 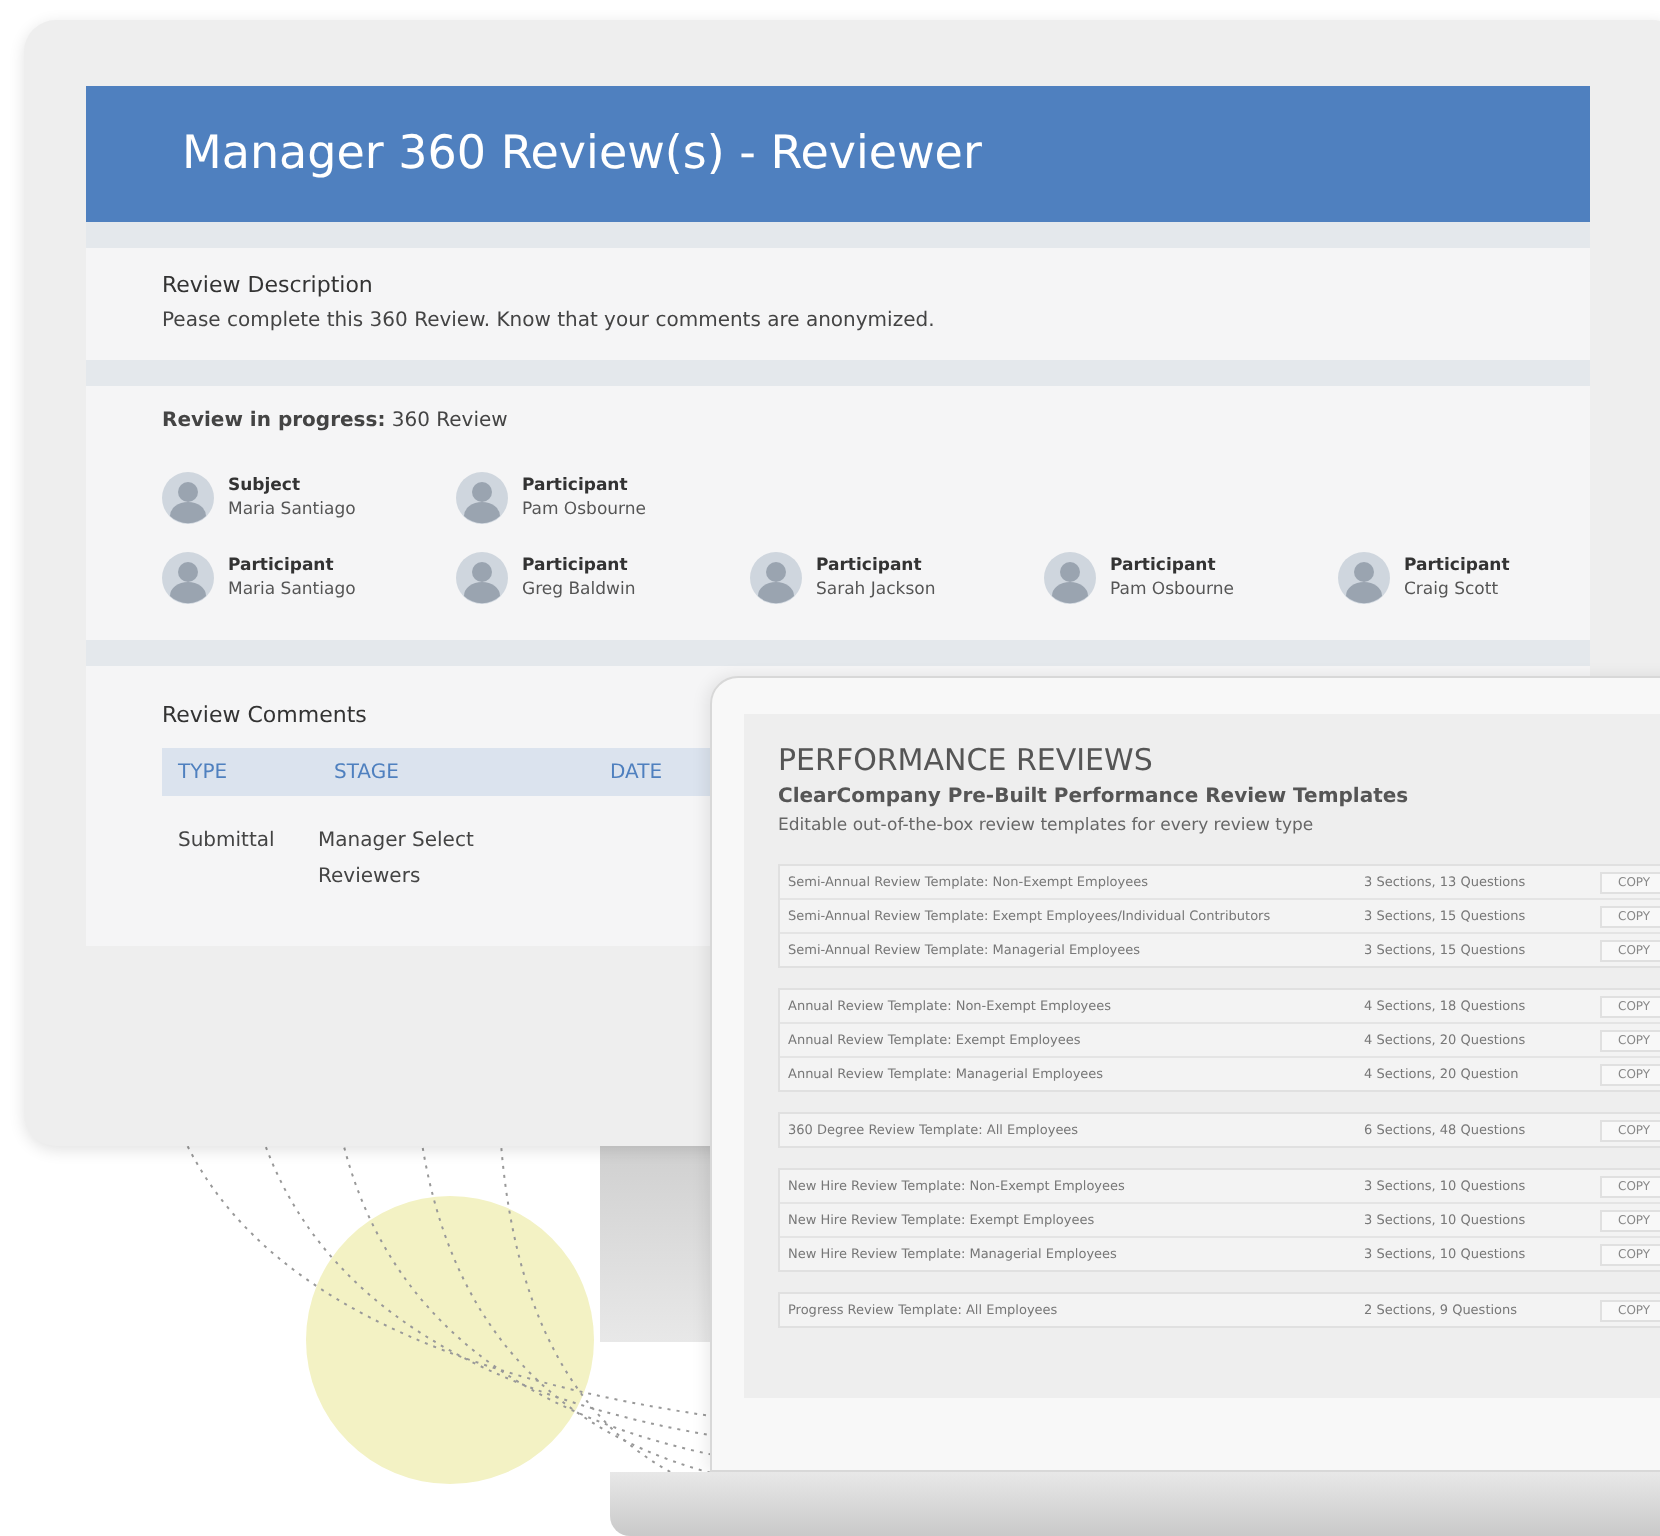 What do you see at coordinates (268, 285) in the screenshot?
I see `section-heading: Review Description` at bounding box center [268, 285].